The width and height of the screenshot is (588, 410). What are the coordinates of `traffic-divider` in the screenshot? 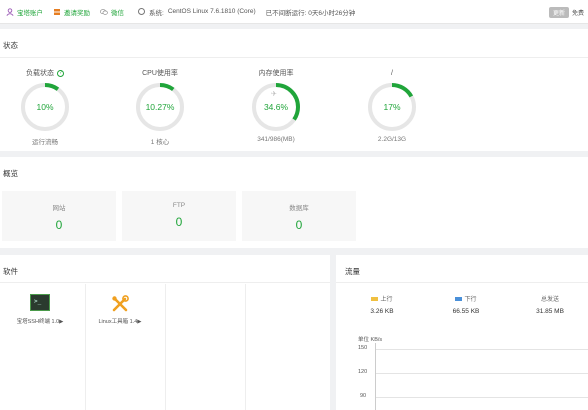 It's located at (462, 282).